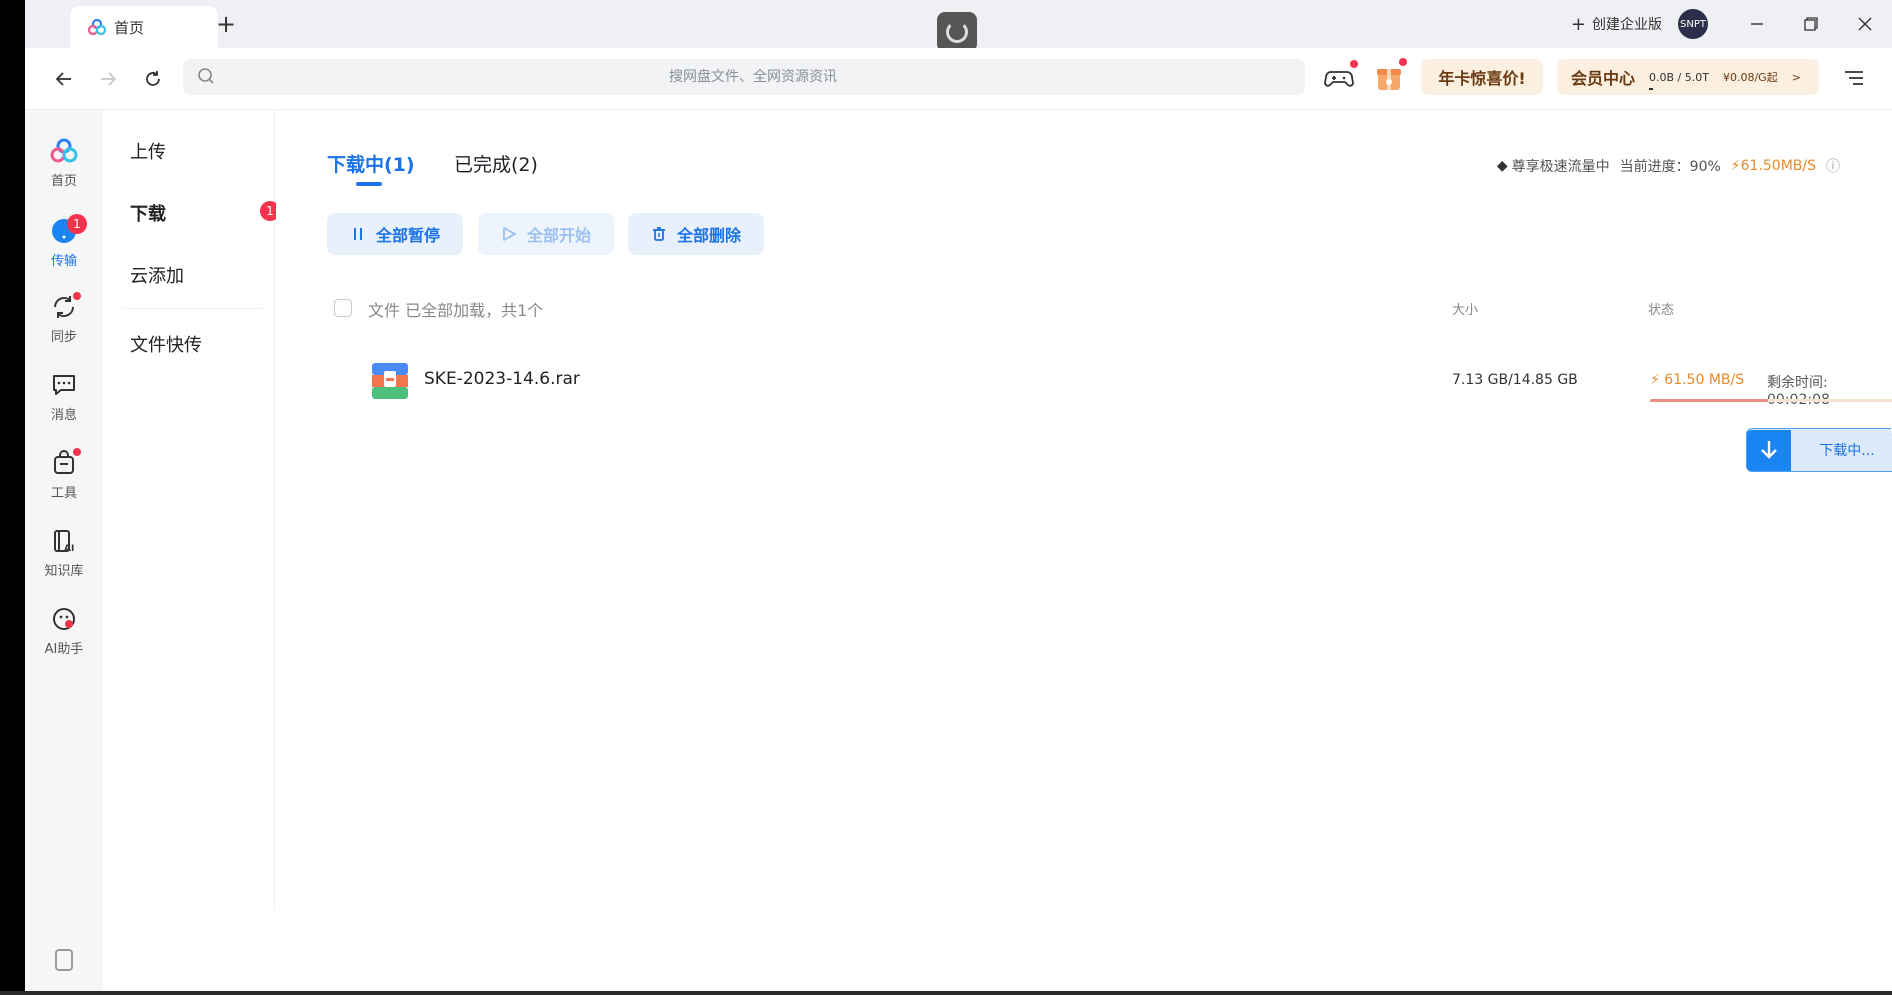 This screenshot has width=1892, height=995. Describe the element at coordinates (64, 480) in the screenshot. I see `rail-item-tools: 工具` at that location.